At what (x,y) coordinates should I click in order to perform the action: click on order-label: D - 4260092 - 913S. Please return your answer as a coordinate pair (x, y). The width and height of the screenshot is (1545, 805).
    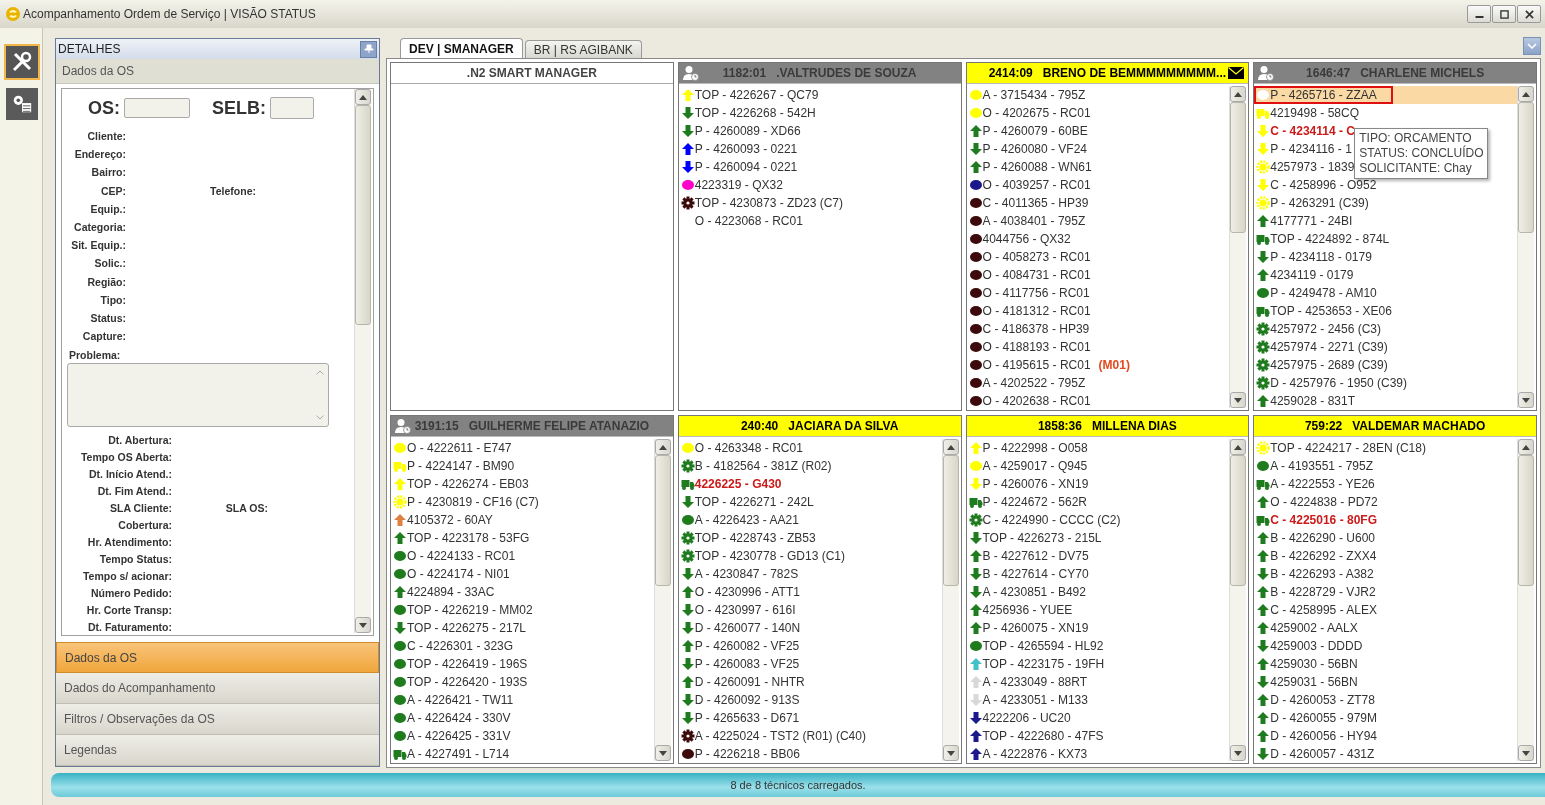
    Looking at the image, I should click on (747, 700).